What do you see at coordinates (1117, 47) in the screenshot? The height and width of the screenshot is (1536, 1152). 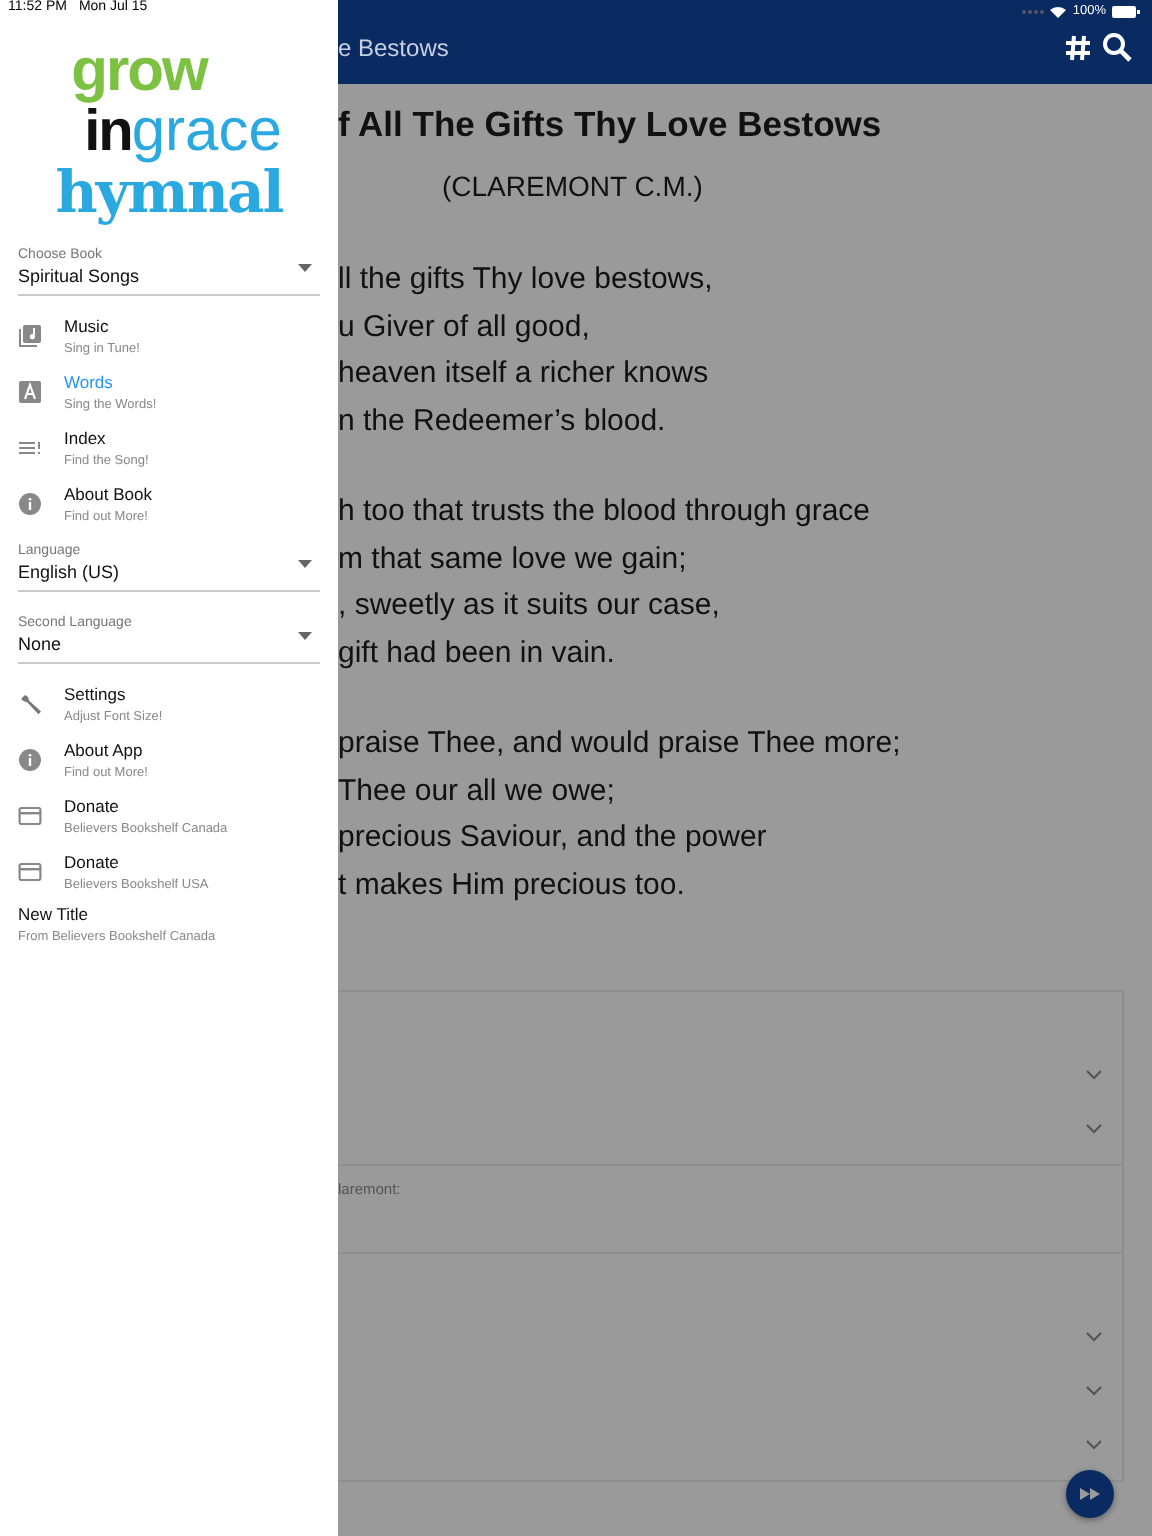 I see `search-icon` at bounding box center [1117, 47].